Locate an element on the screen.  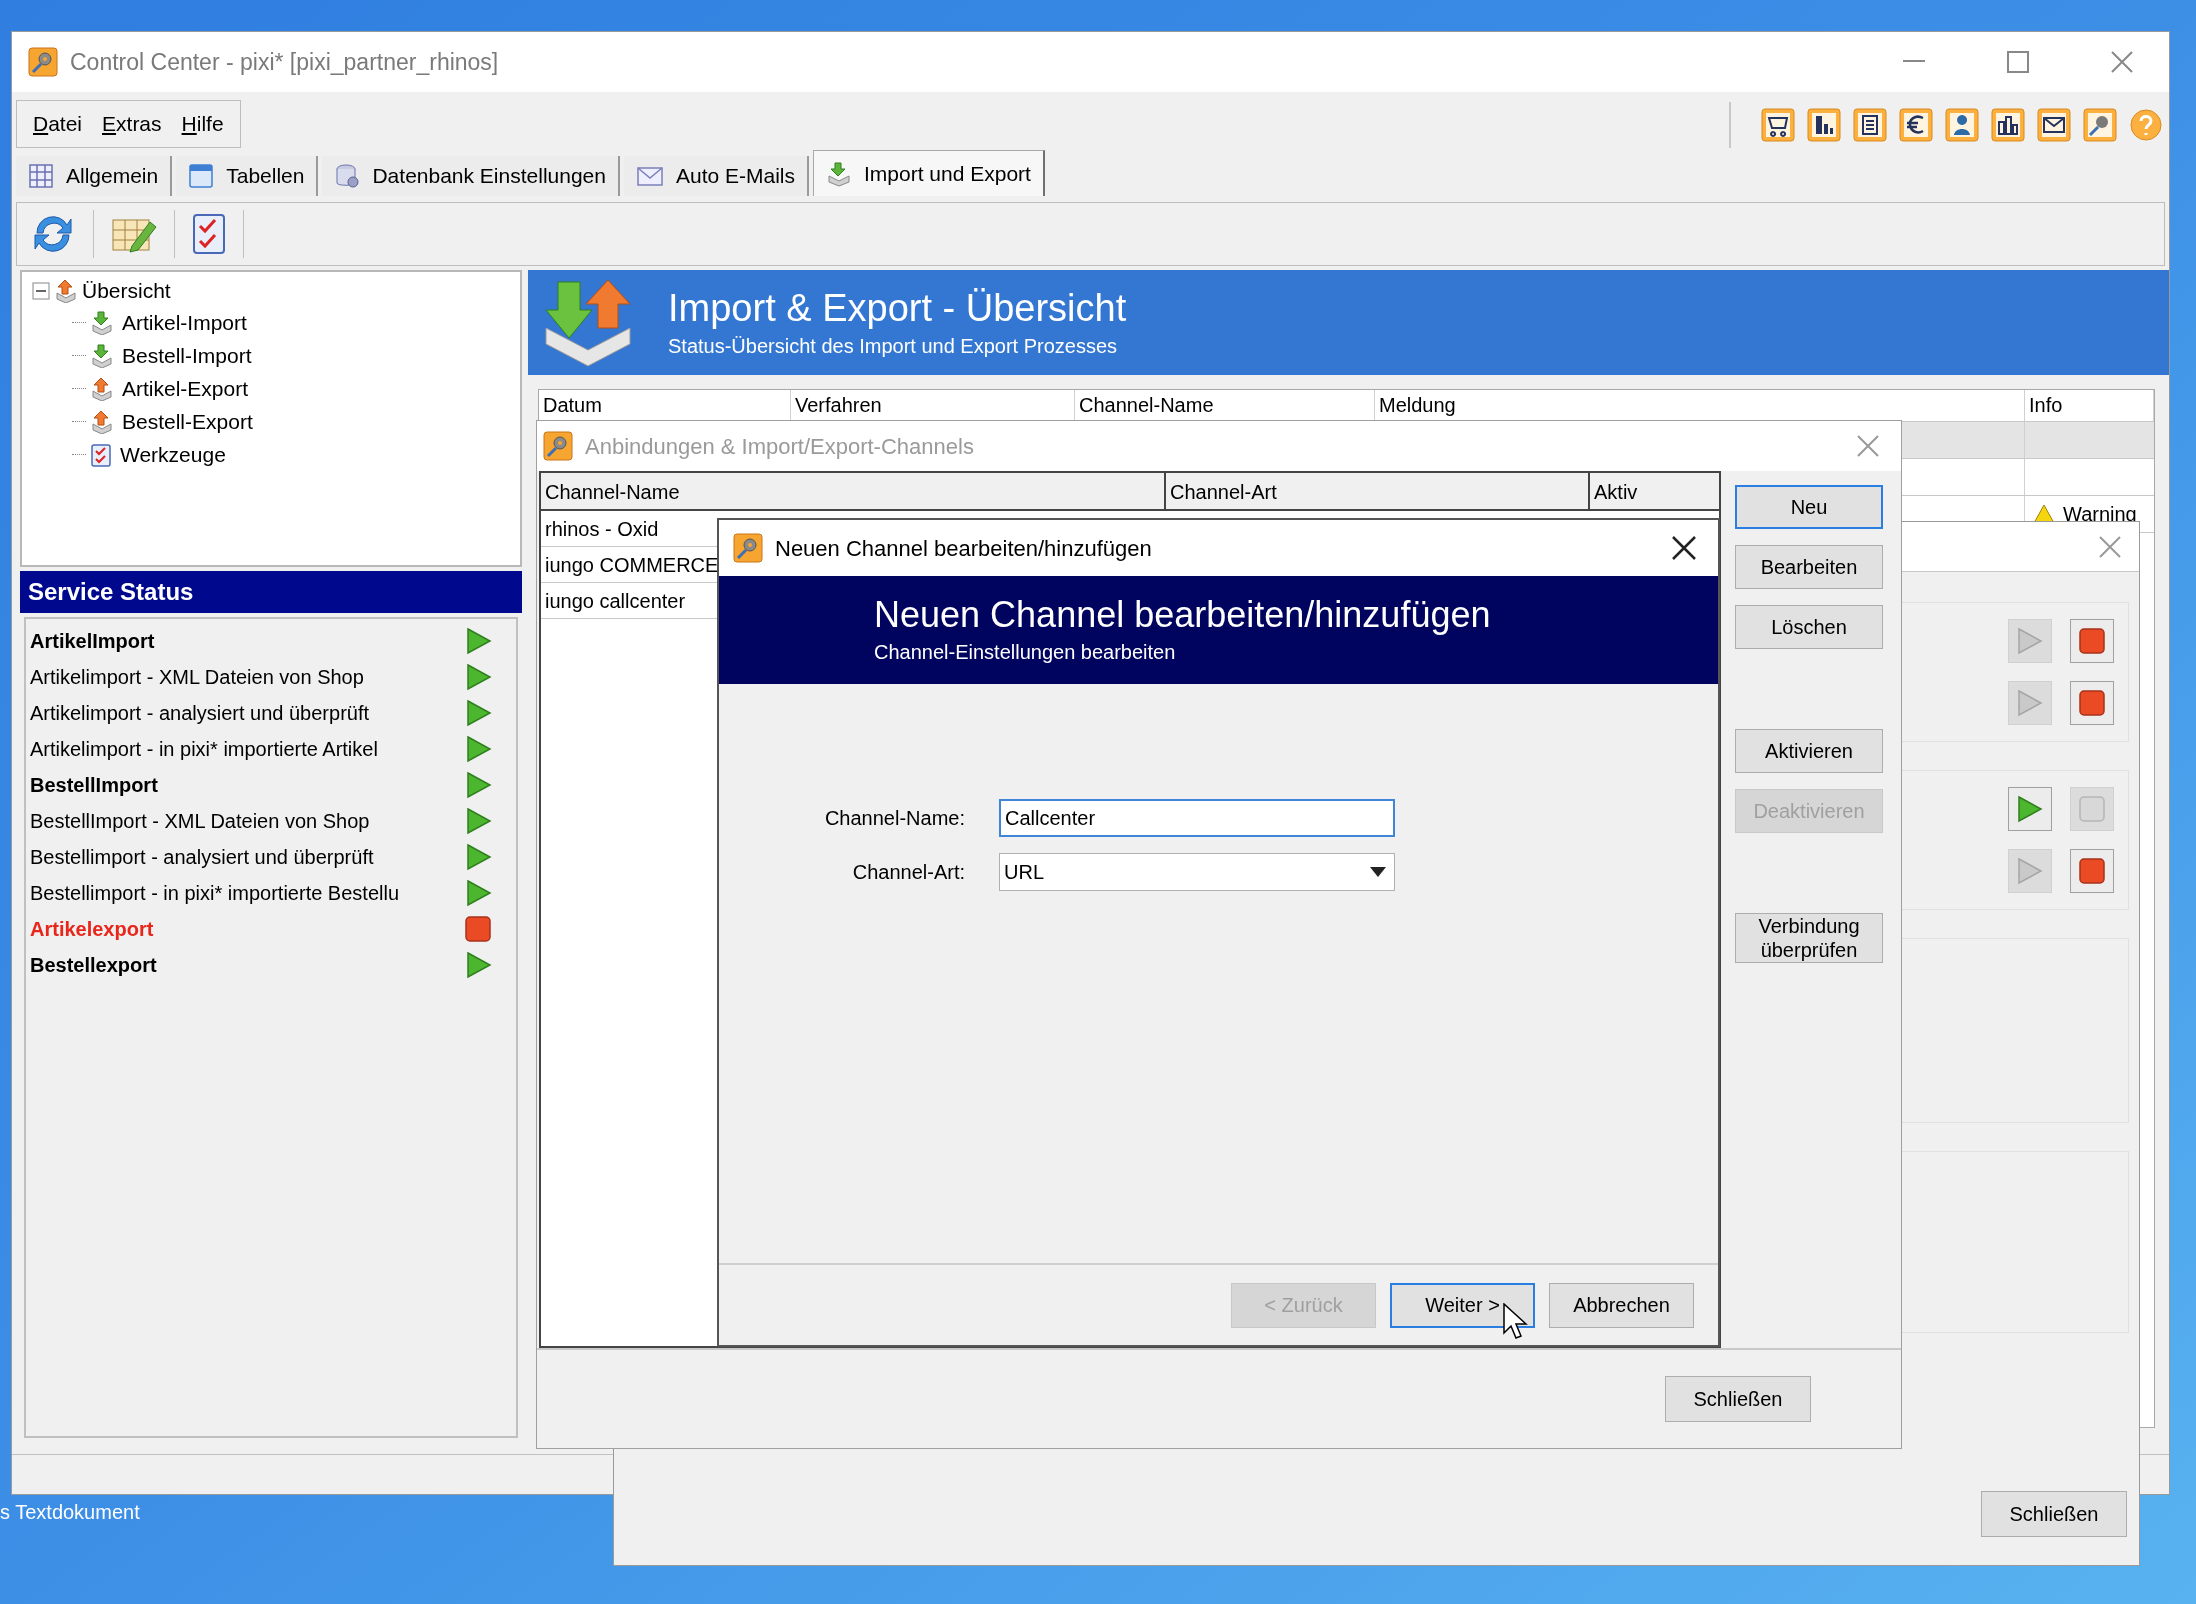
tree-item: Artikel-Import is located at coordinates (184, 322).